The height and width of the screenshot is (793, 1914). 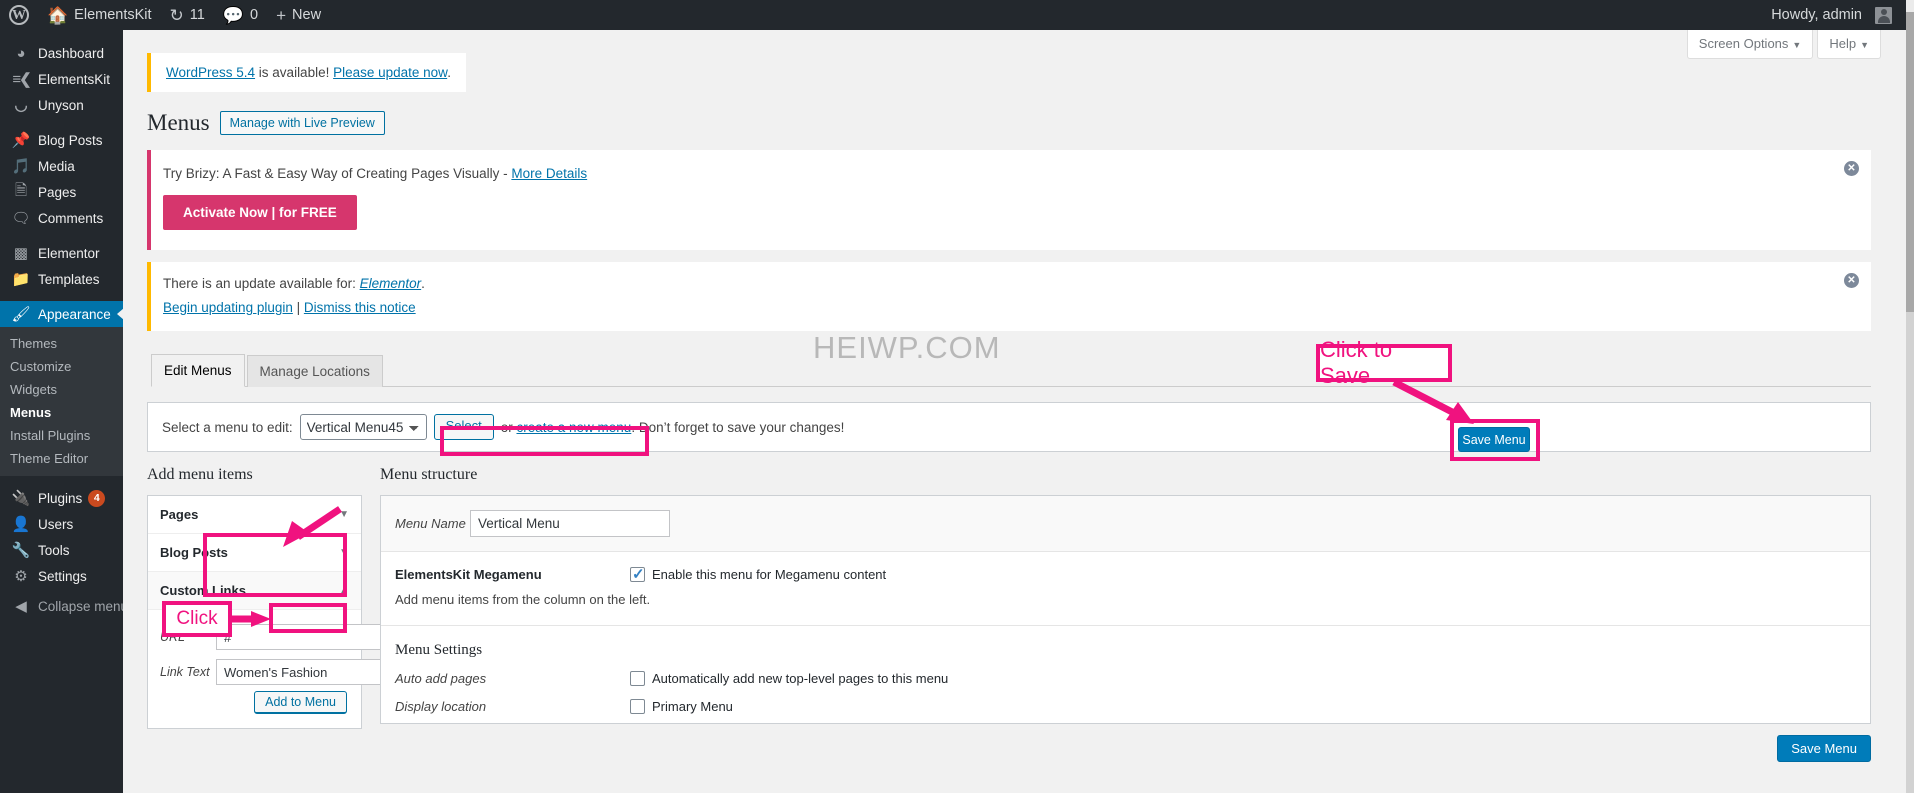 I want to click on new-content-menu: + New, so click(x=298, y=15).